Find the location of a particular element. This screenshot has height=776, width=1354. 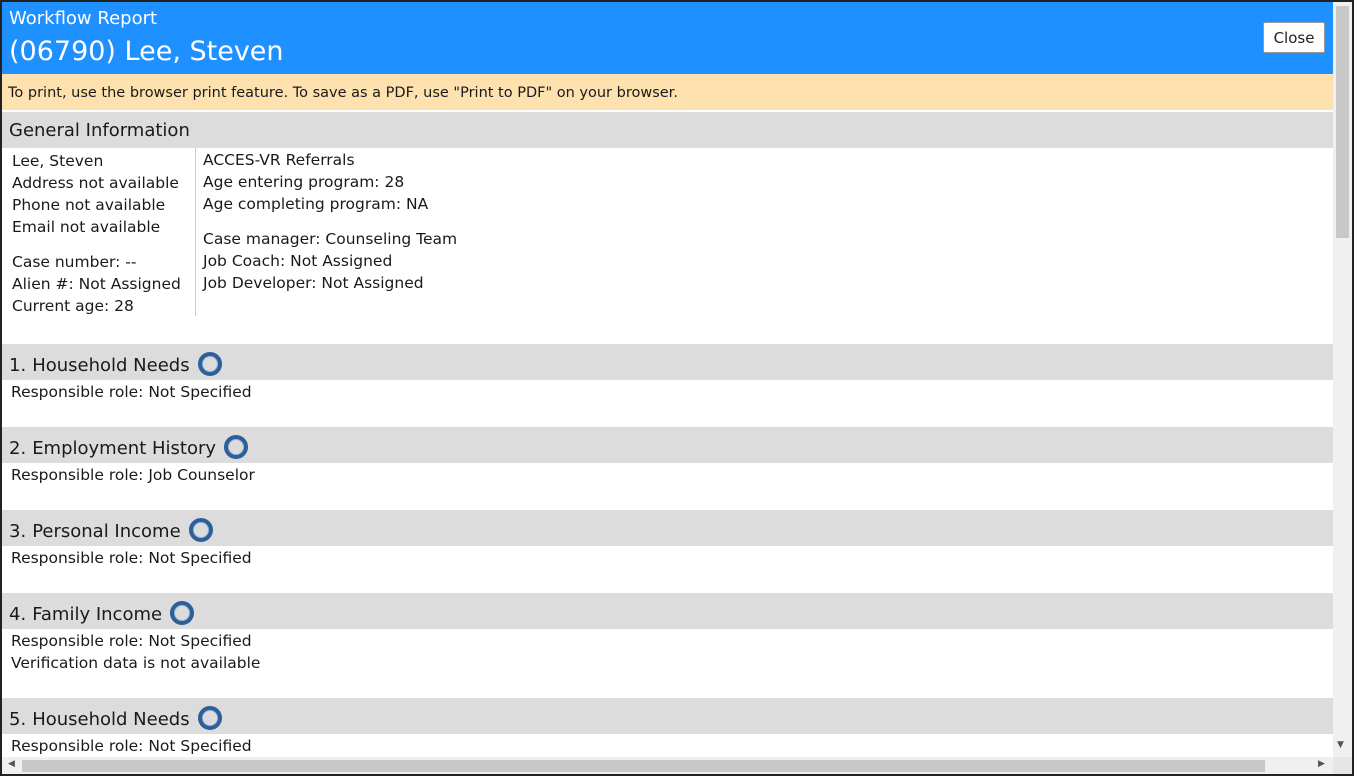

step-title: Personal Income is located at coordinates (106, 531).